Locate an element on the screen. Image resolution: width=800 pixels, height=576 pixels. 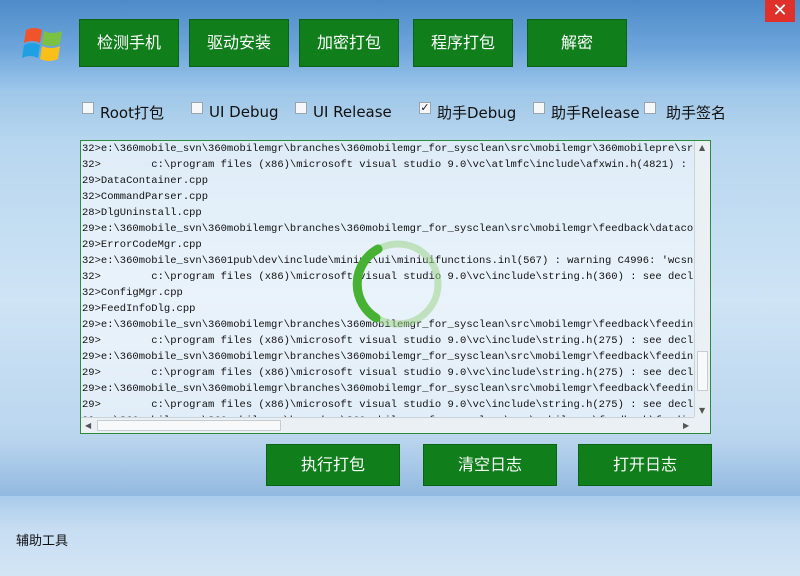
option-label: 助手Release is located at coordinates (595, 112).